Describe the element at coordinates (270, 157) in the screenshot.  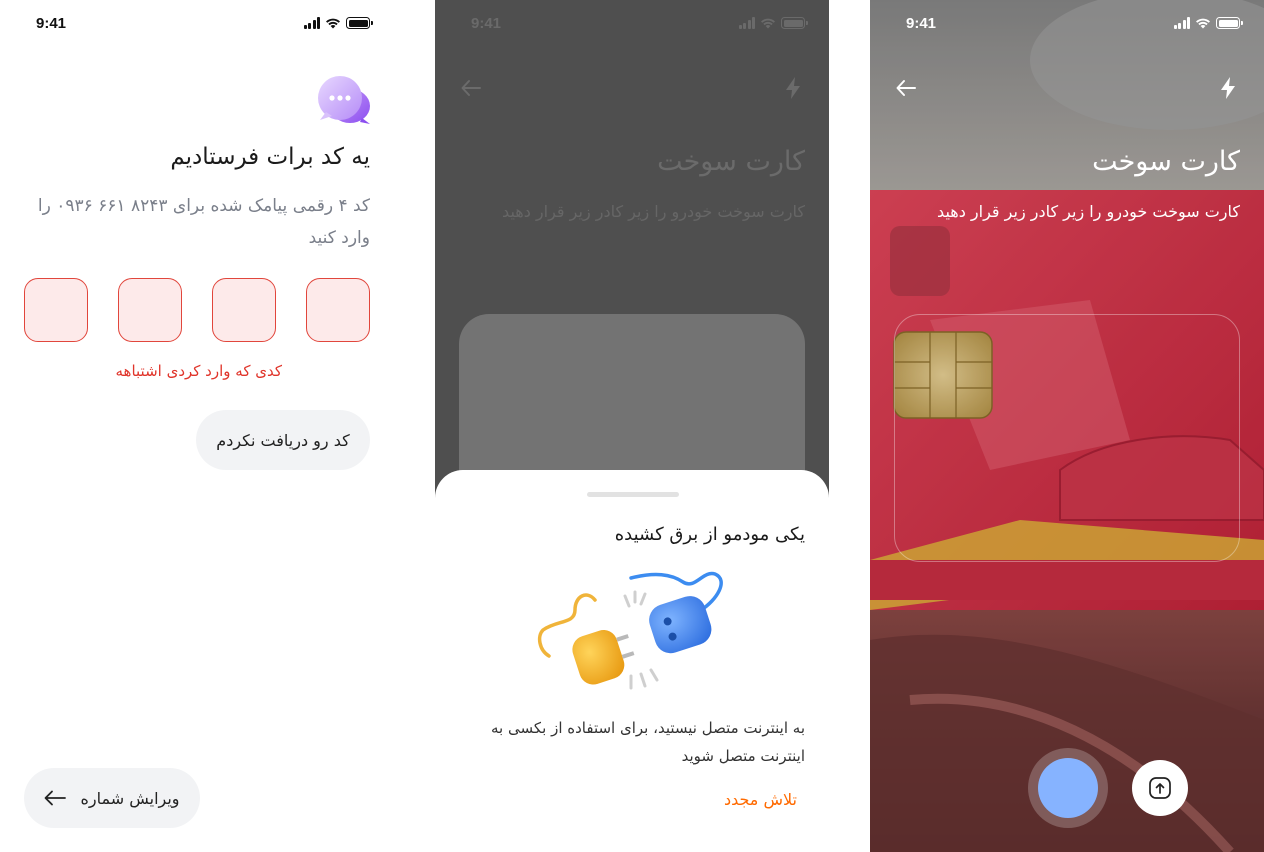
I see `page-title: یه کد برات فرستادیم` at that location.